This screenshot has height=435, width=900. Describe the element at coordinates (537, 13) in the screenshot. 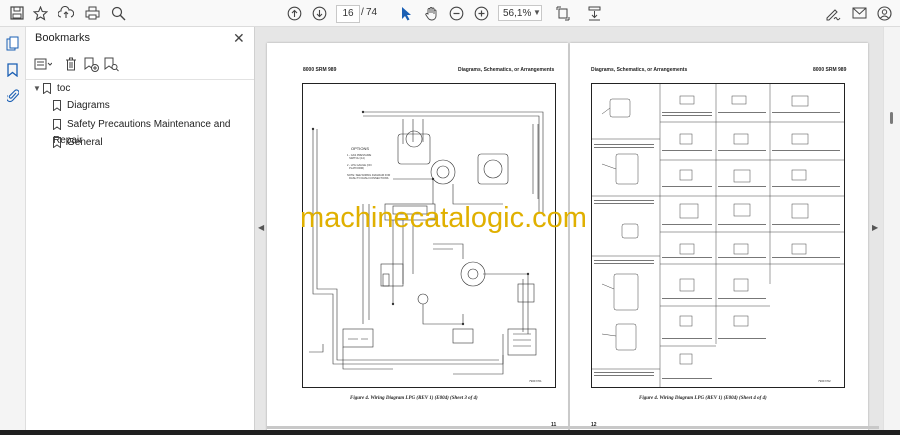

I see `zoom-dropdown-caret-icon: ▼` at that location.